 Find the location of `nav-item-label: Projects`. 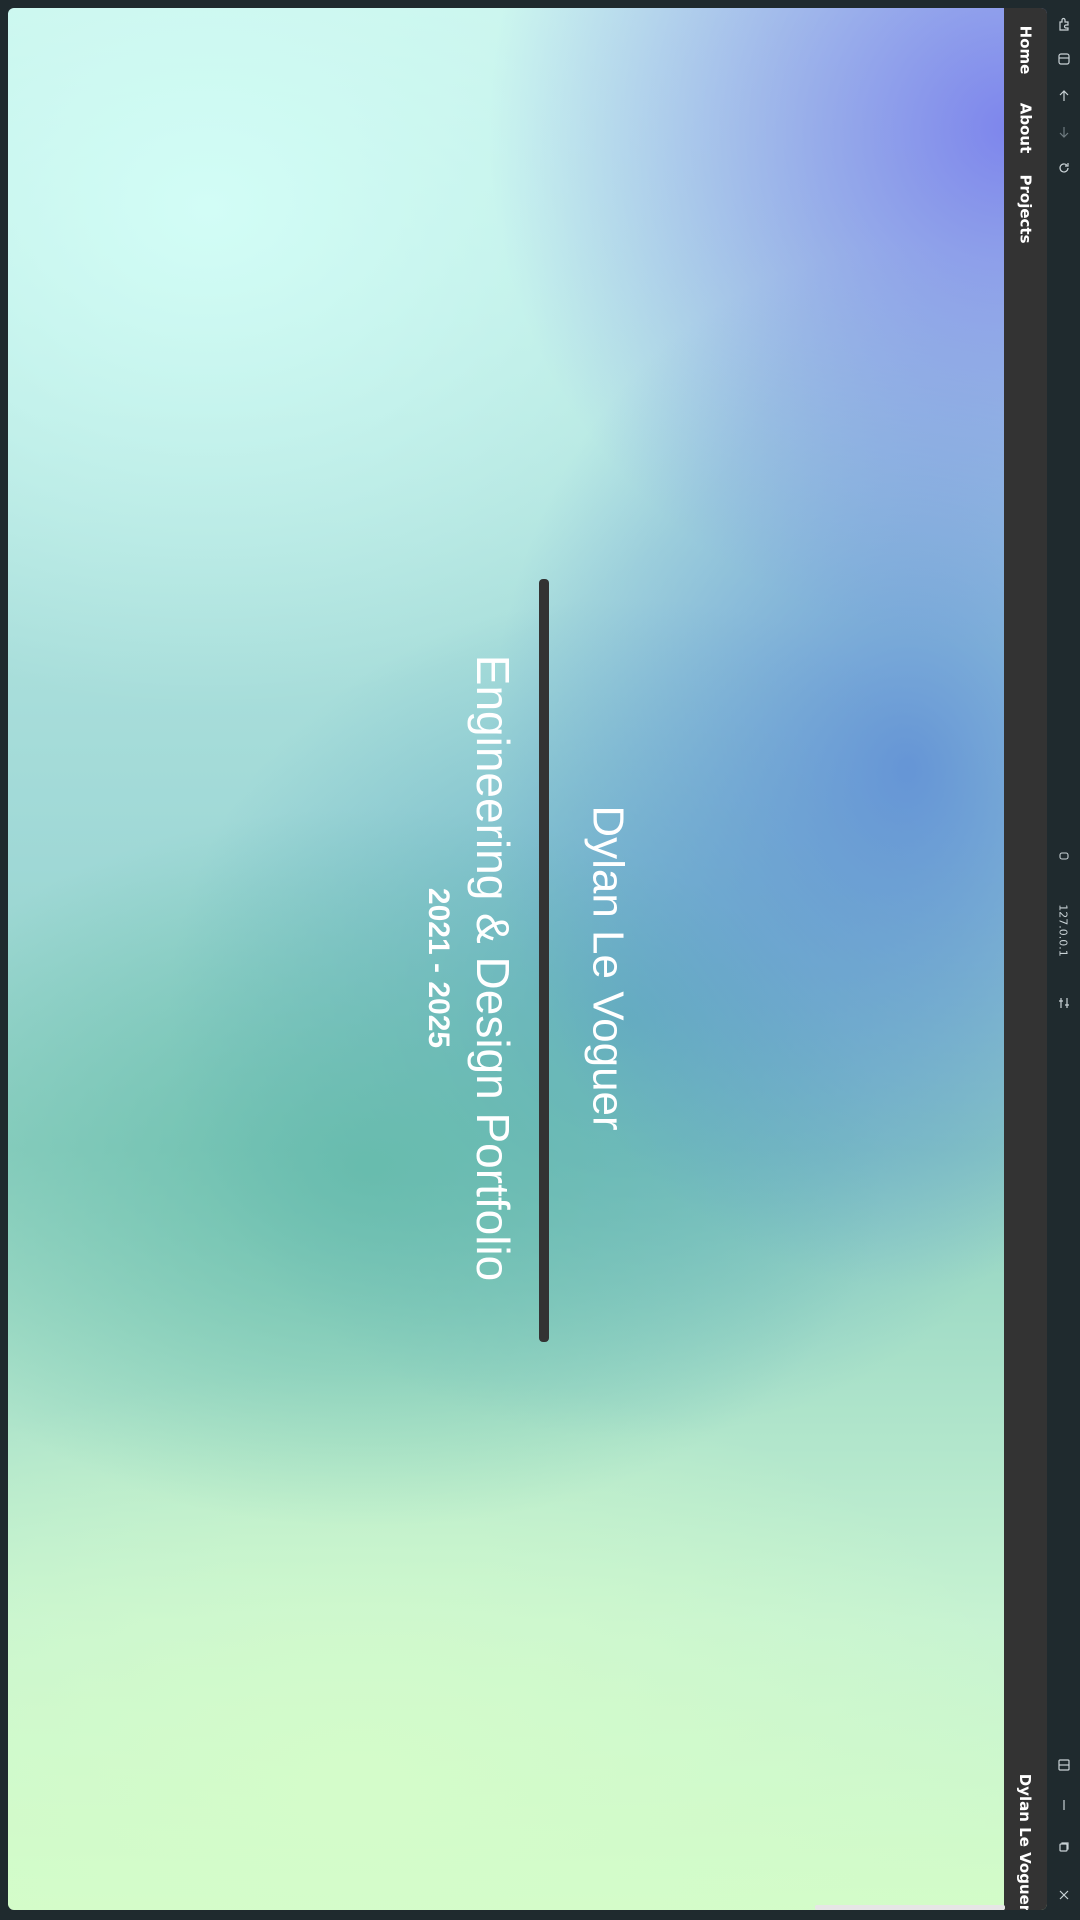

nav-item-label: Projects is located at coordinates (1025, 209).